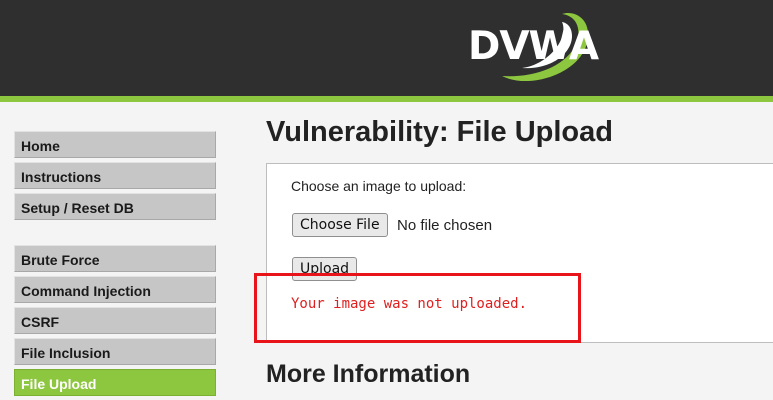 This screenshot has height=400, width=773. What do you see at coordinates (379, 186) in the screenshot?
I see `upload-prompt-label: Choose an image to upload:` at bounding box center [379, 186].